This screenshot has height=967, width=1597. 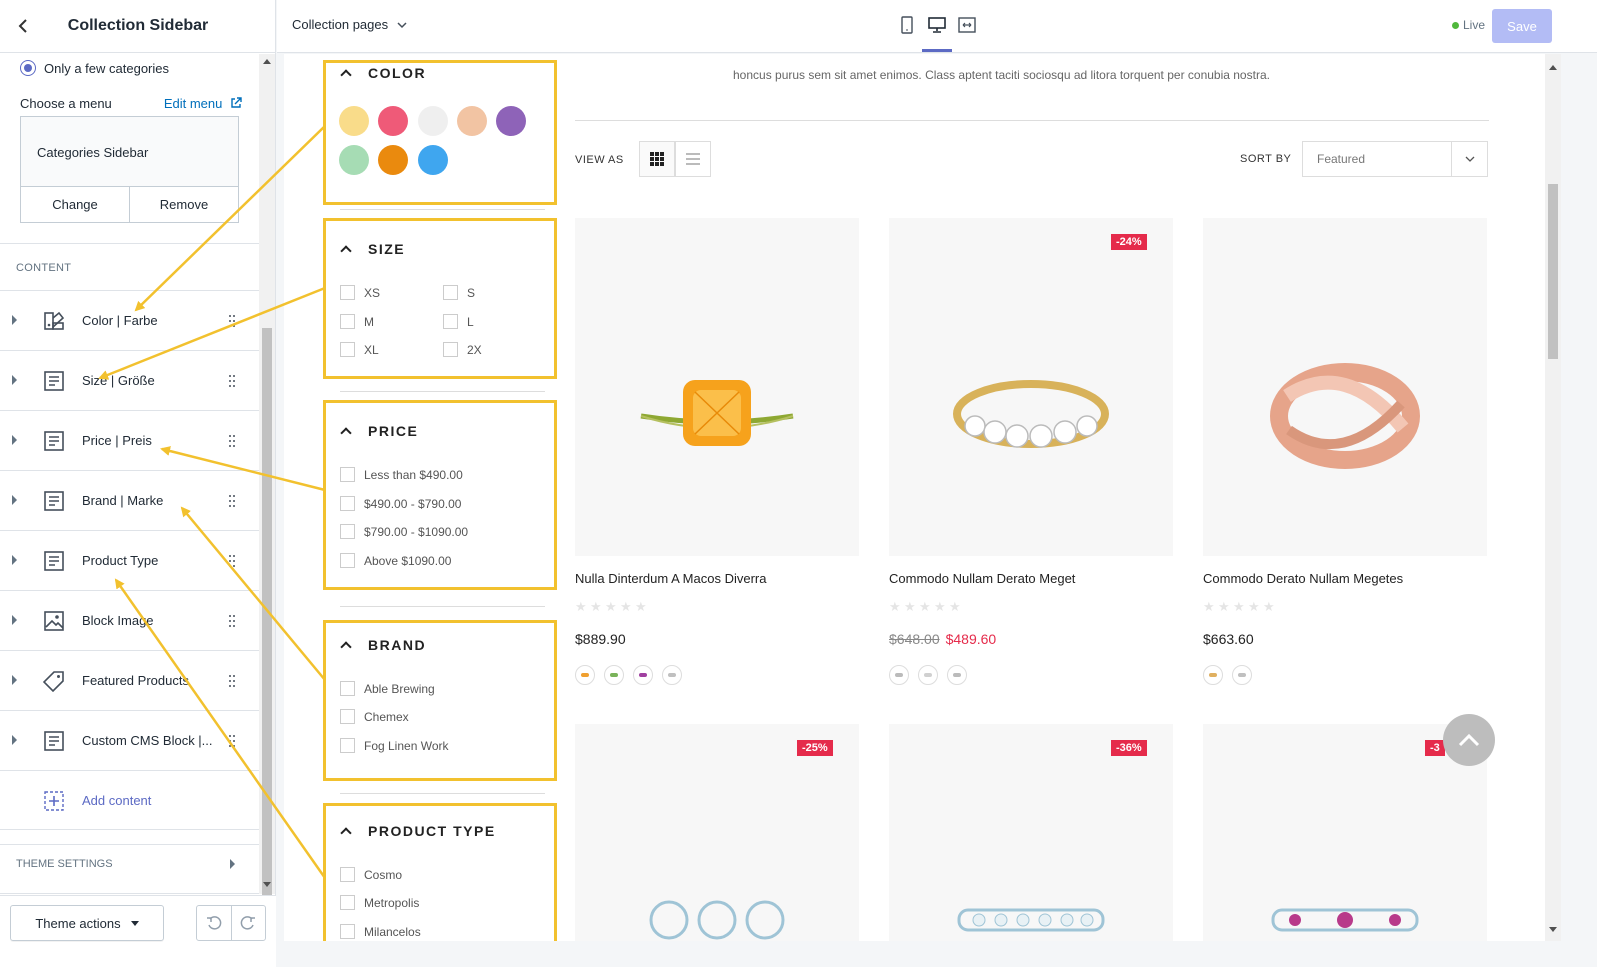 I want to click on remove-menu-button: Remove, so click(x=183, y=204).